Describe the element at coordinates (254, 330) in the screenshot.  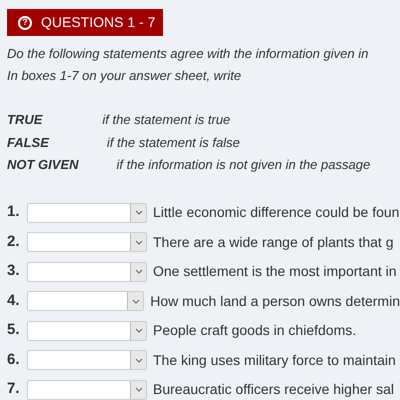
I see `question-statement: People craft goods in chiefdoms.` at that location.